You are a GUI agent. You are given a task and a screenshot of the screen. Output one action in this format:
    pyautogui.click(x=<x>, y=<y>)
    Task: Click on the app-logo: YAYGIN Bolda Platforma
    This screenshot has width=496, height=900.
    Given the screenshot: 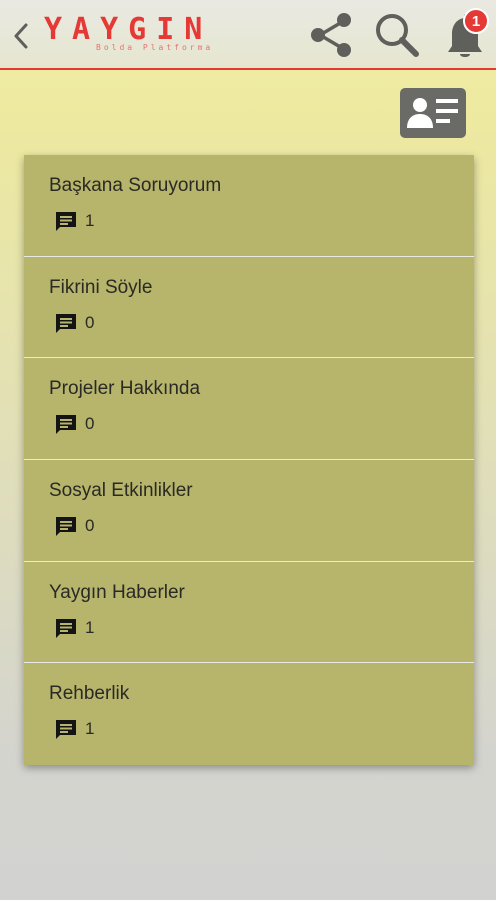 What is the action you would take?
    pyautogui.click(x=134, y=34)
    